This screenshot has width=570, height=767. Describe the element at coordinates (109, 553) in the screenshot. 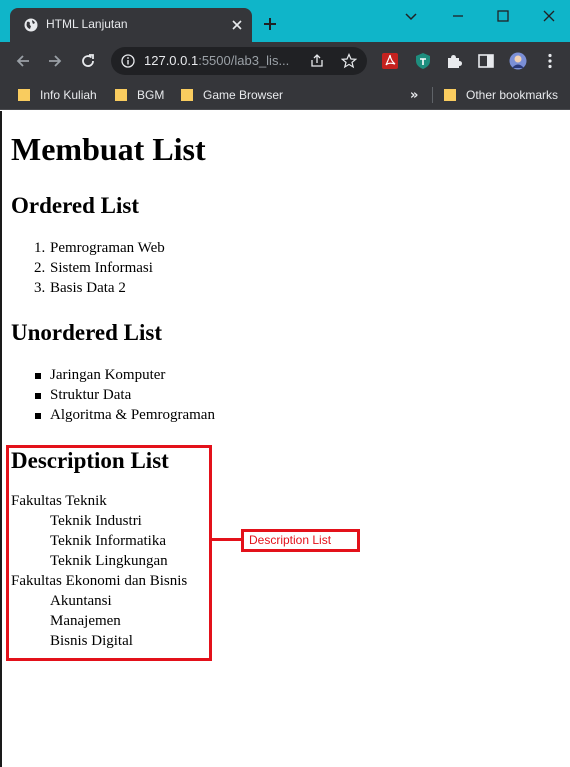

I see `annotation-highlight-box` at that location.